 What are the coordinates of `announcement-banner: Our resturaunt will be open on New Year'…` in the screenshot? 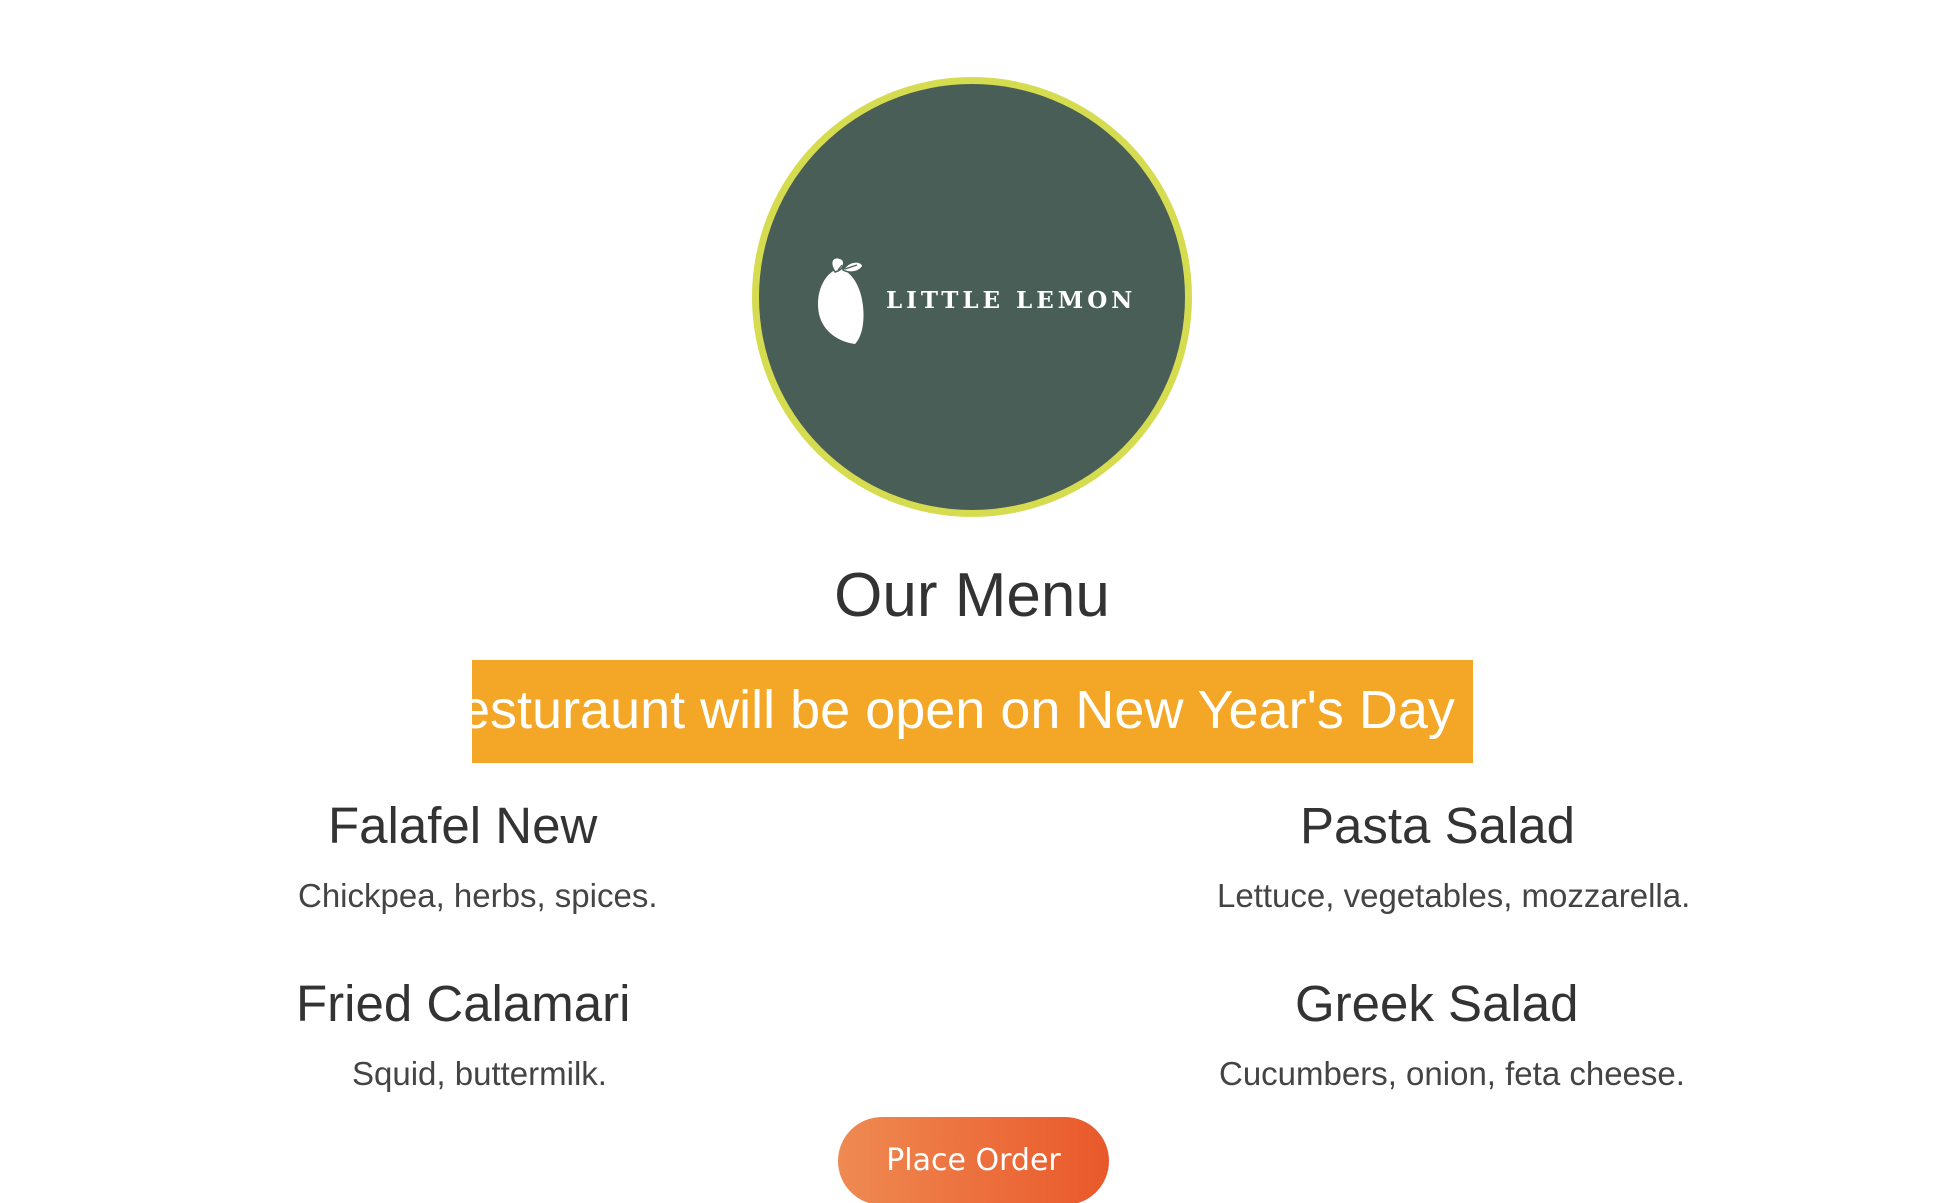 It's located at (972, 711).